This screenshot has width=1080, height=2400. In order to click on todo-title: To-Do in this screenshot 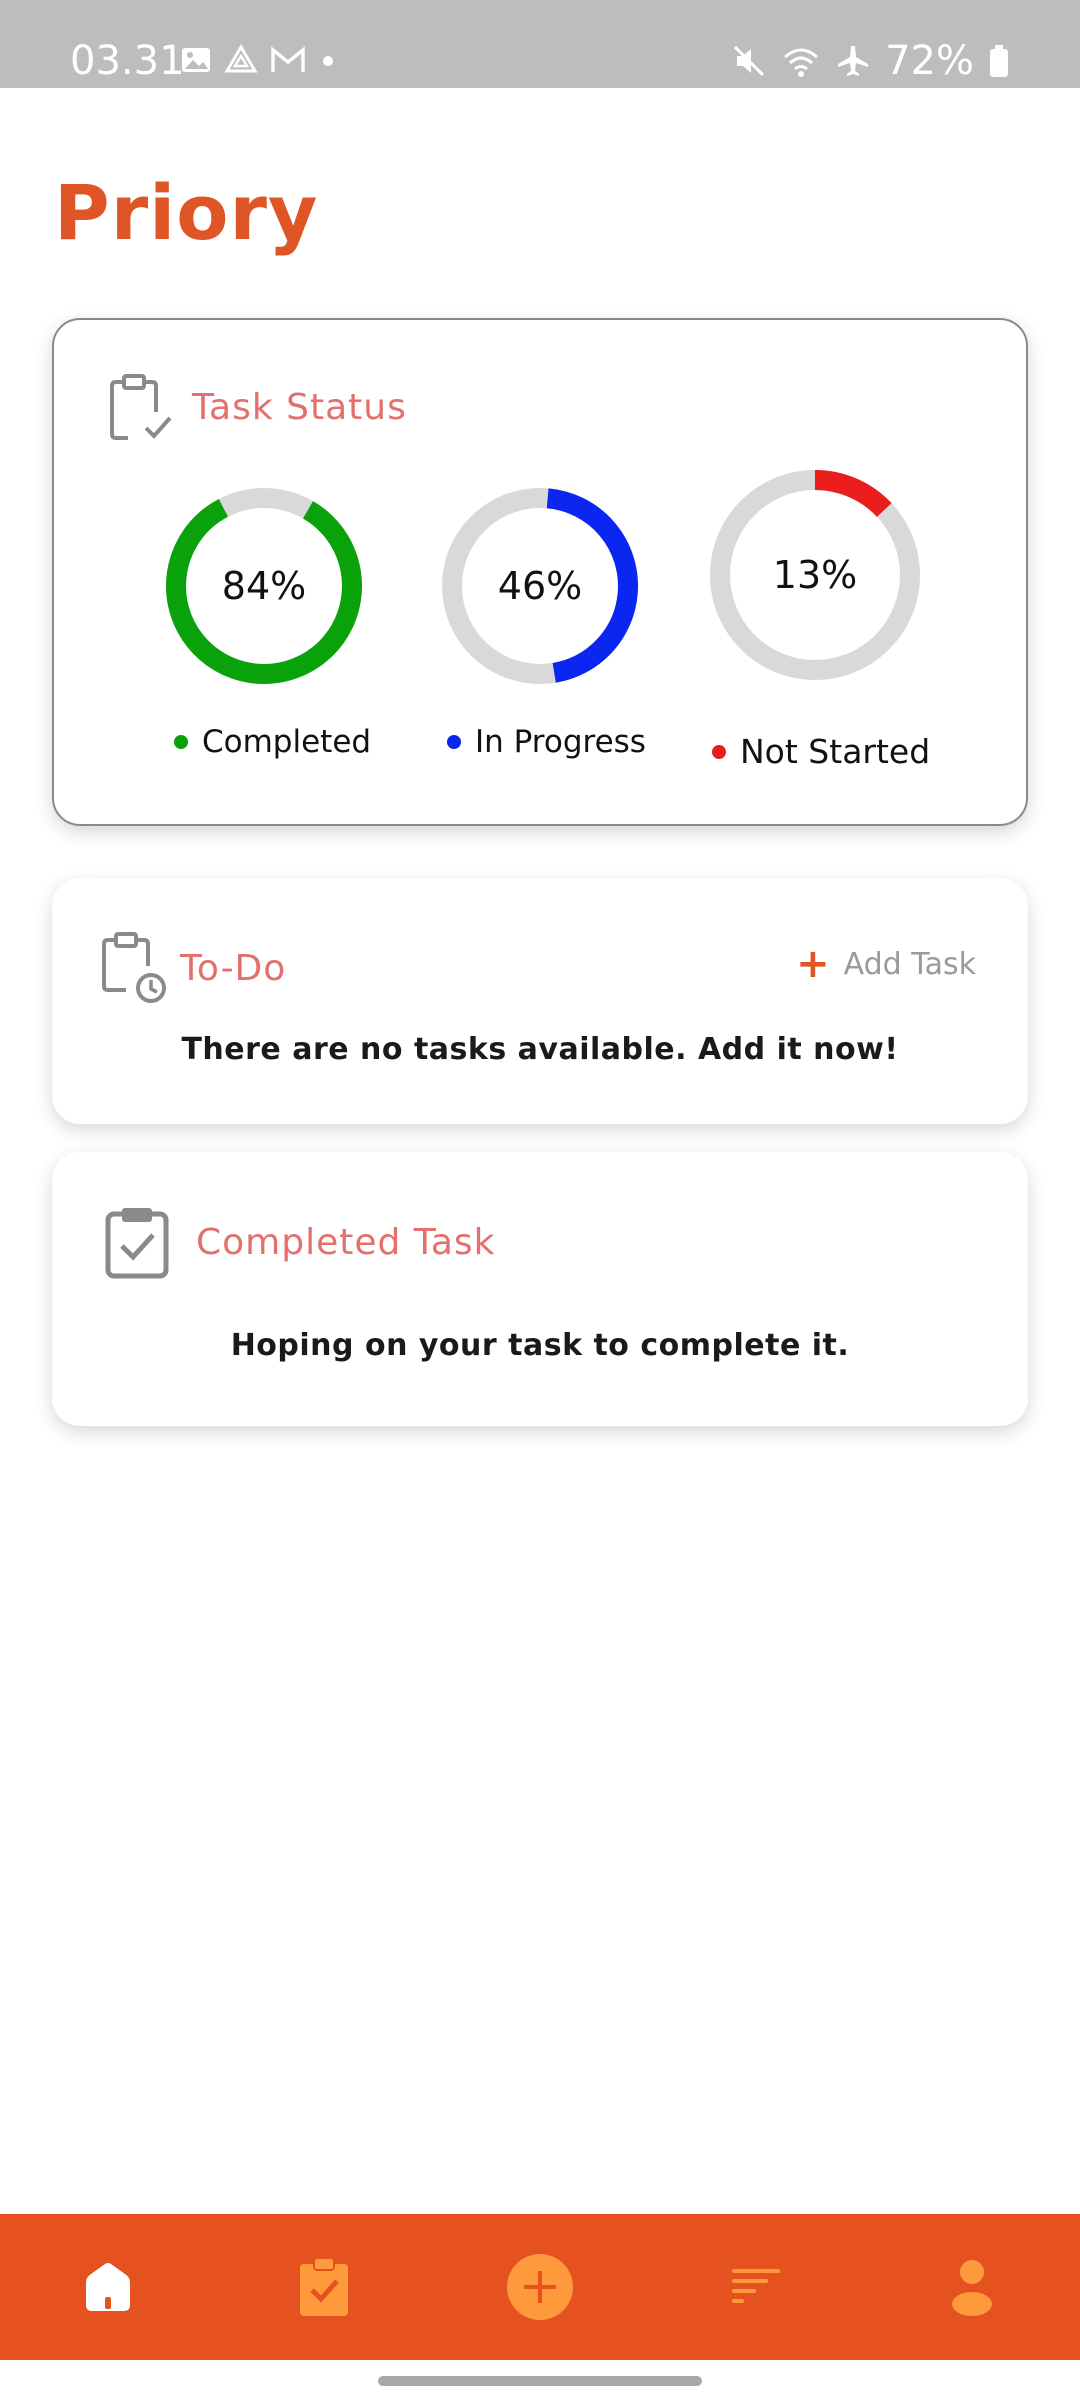, I will do `click(233, 968)`.